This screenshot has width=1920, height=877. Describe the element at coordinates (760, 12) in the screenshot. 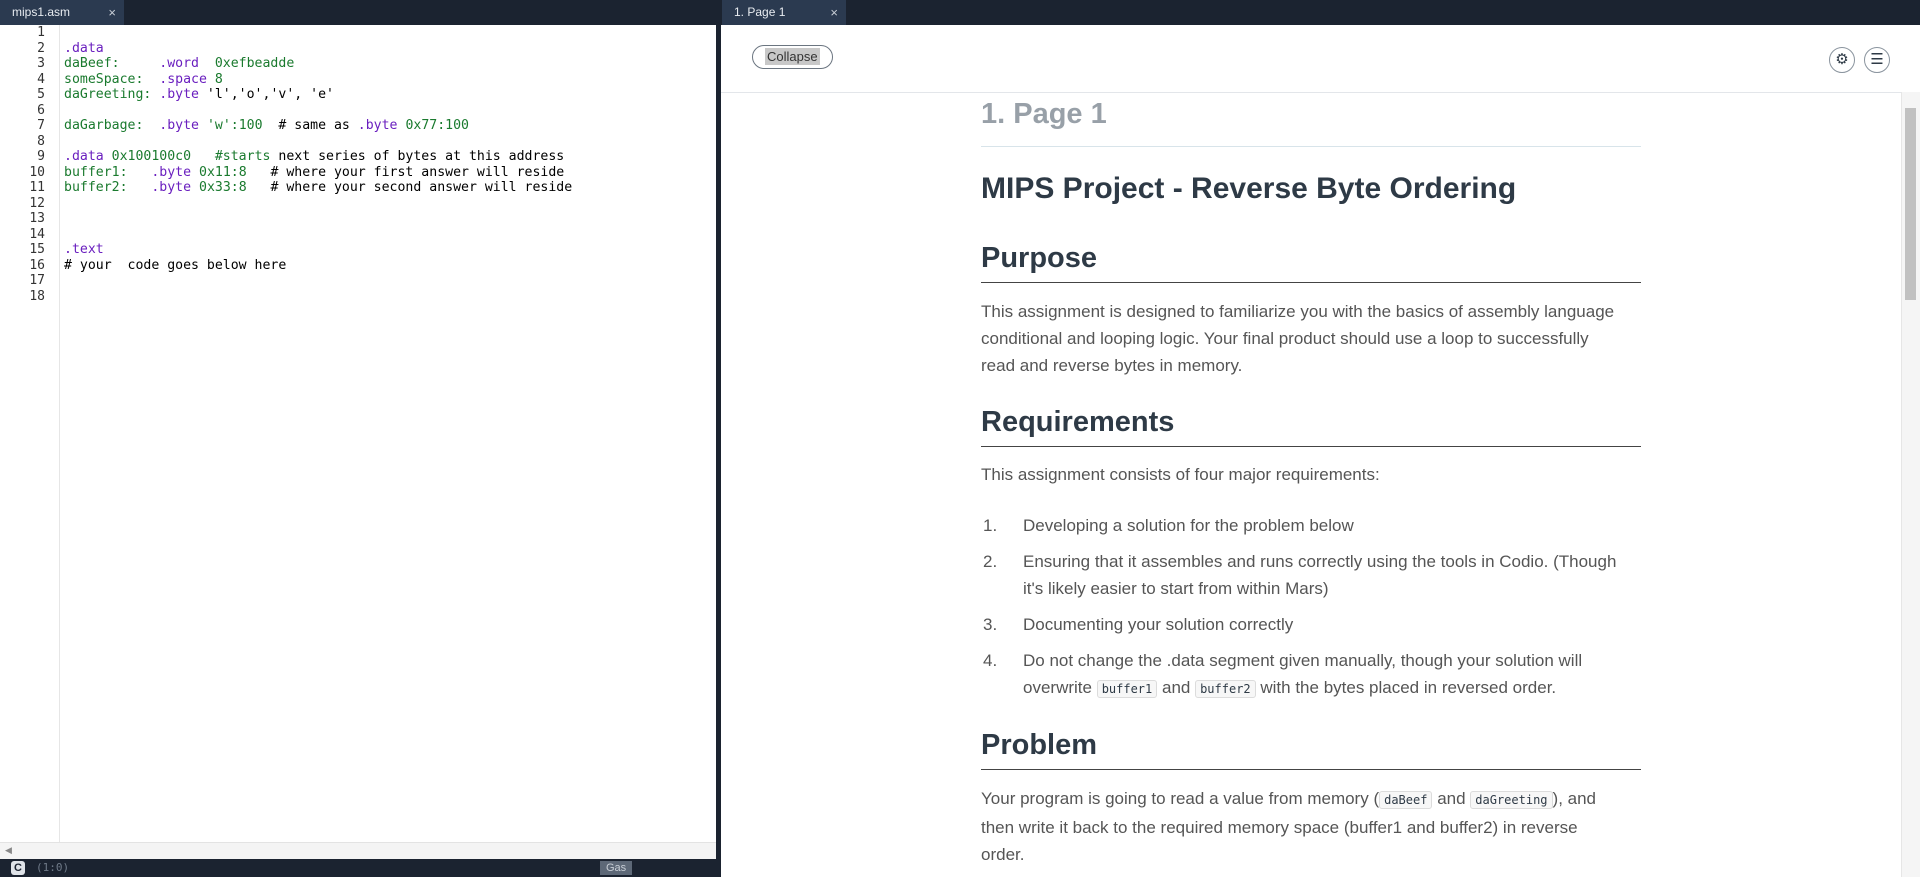

I see `tab-label: 1. Page 1` at that location.